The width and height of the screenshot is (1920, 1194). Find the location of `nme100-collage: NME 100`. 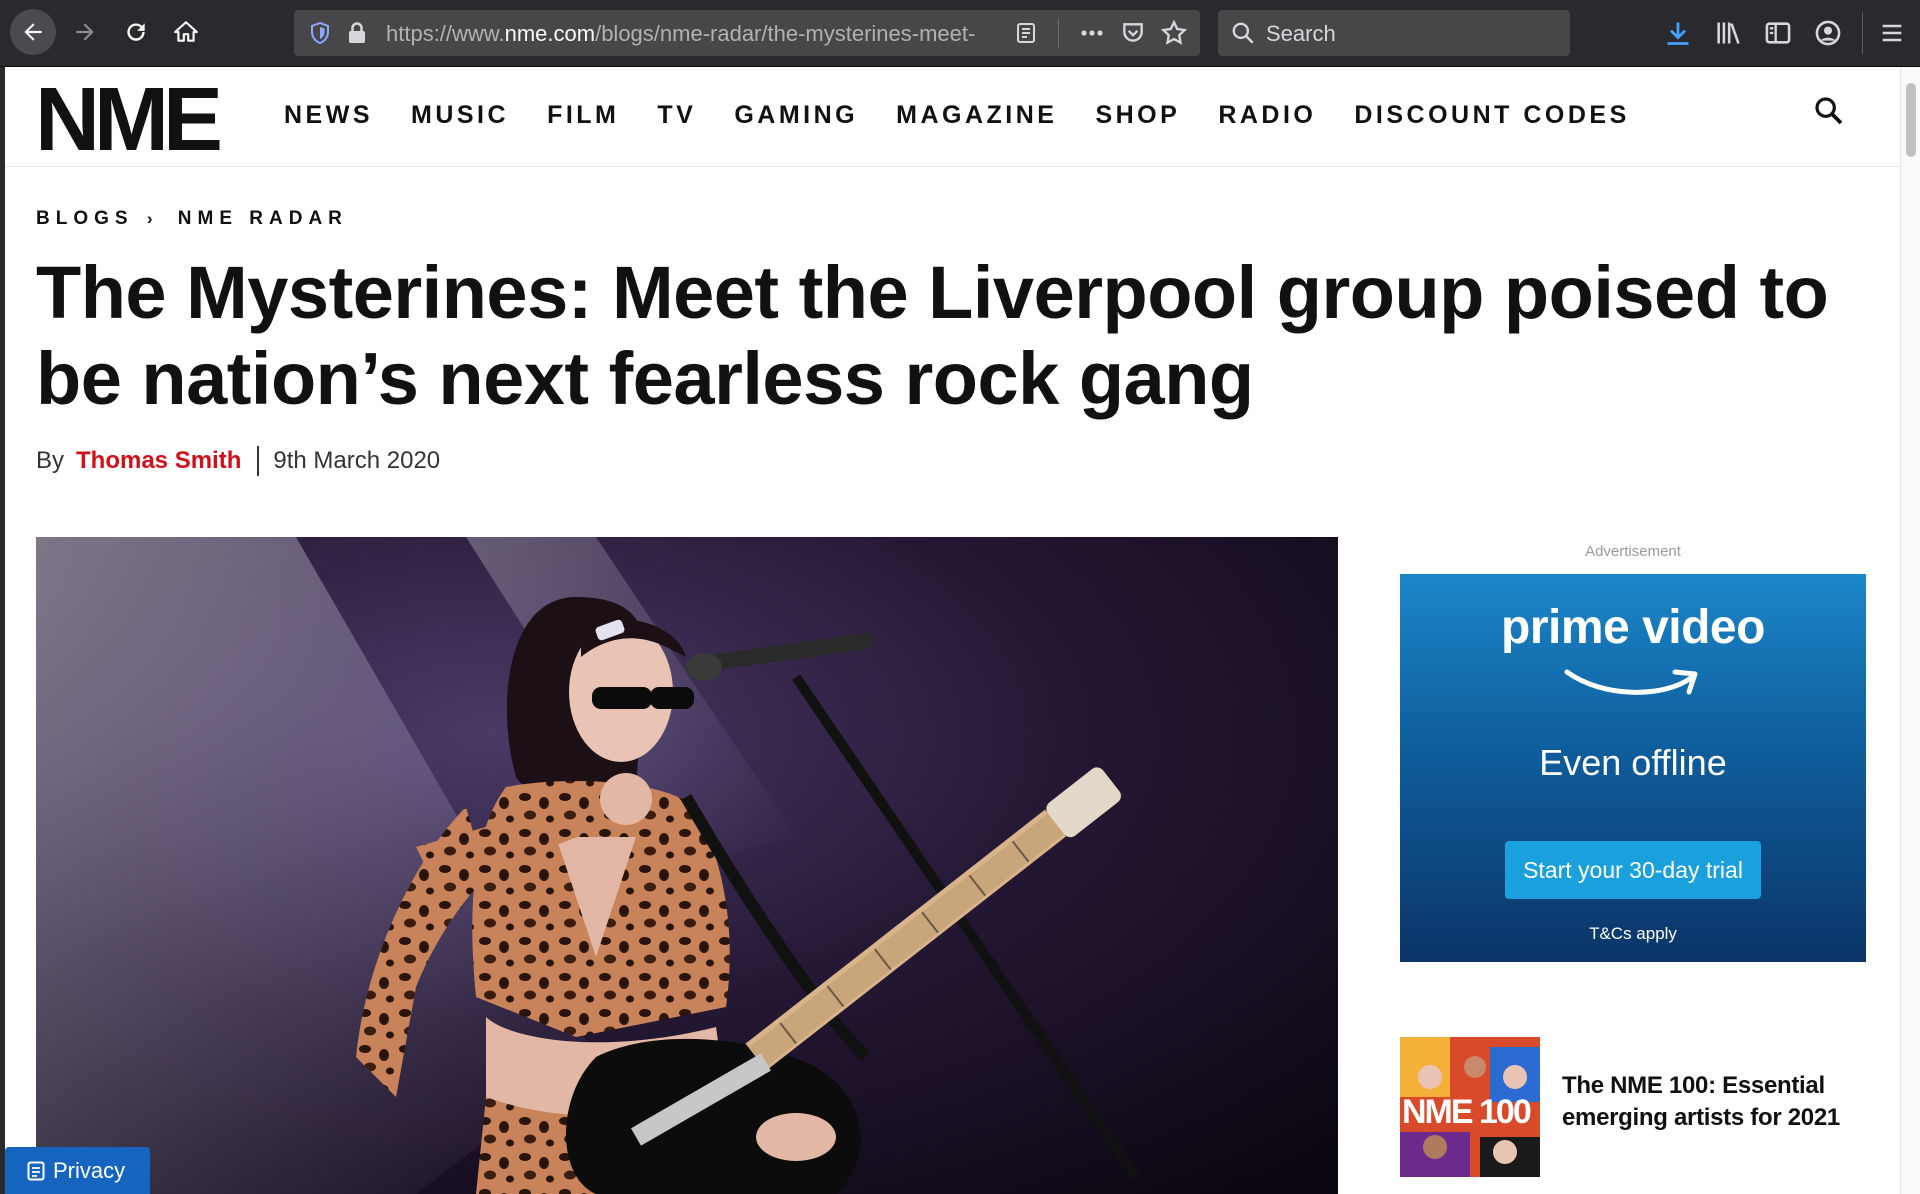

nme100-collage: NME 100 is located at coordinates (1470, 1107).